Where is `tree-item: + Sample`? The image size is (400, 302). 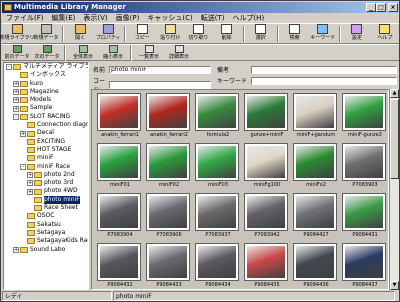 tree-item: + Sample is located at coordinates (46, 108).